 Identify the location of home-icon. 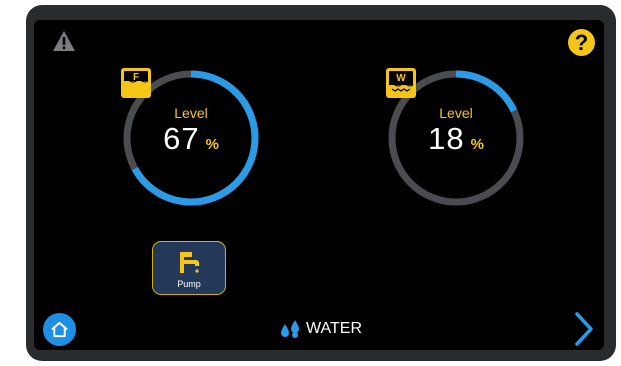
(59, 329).